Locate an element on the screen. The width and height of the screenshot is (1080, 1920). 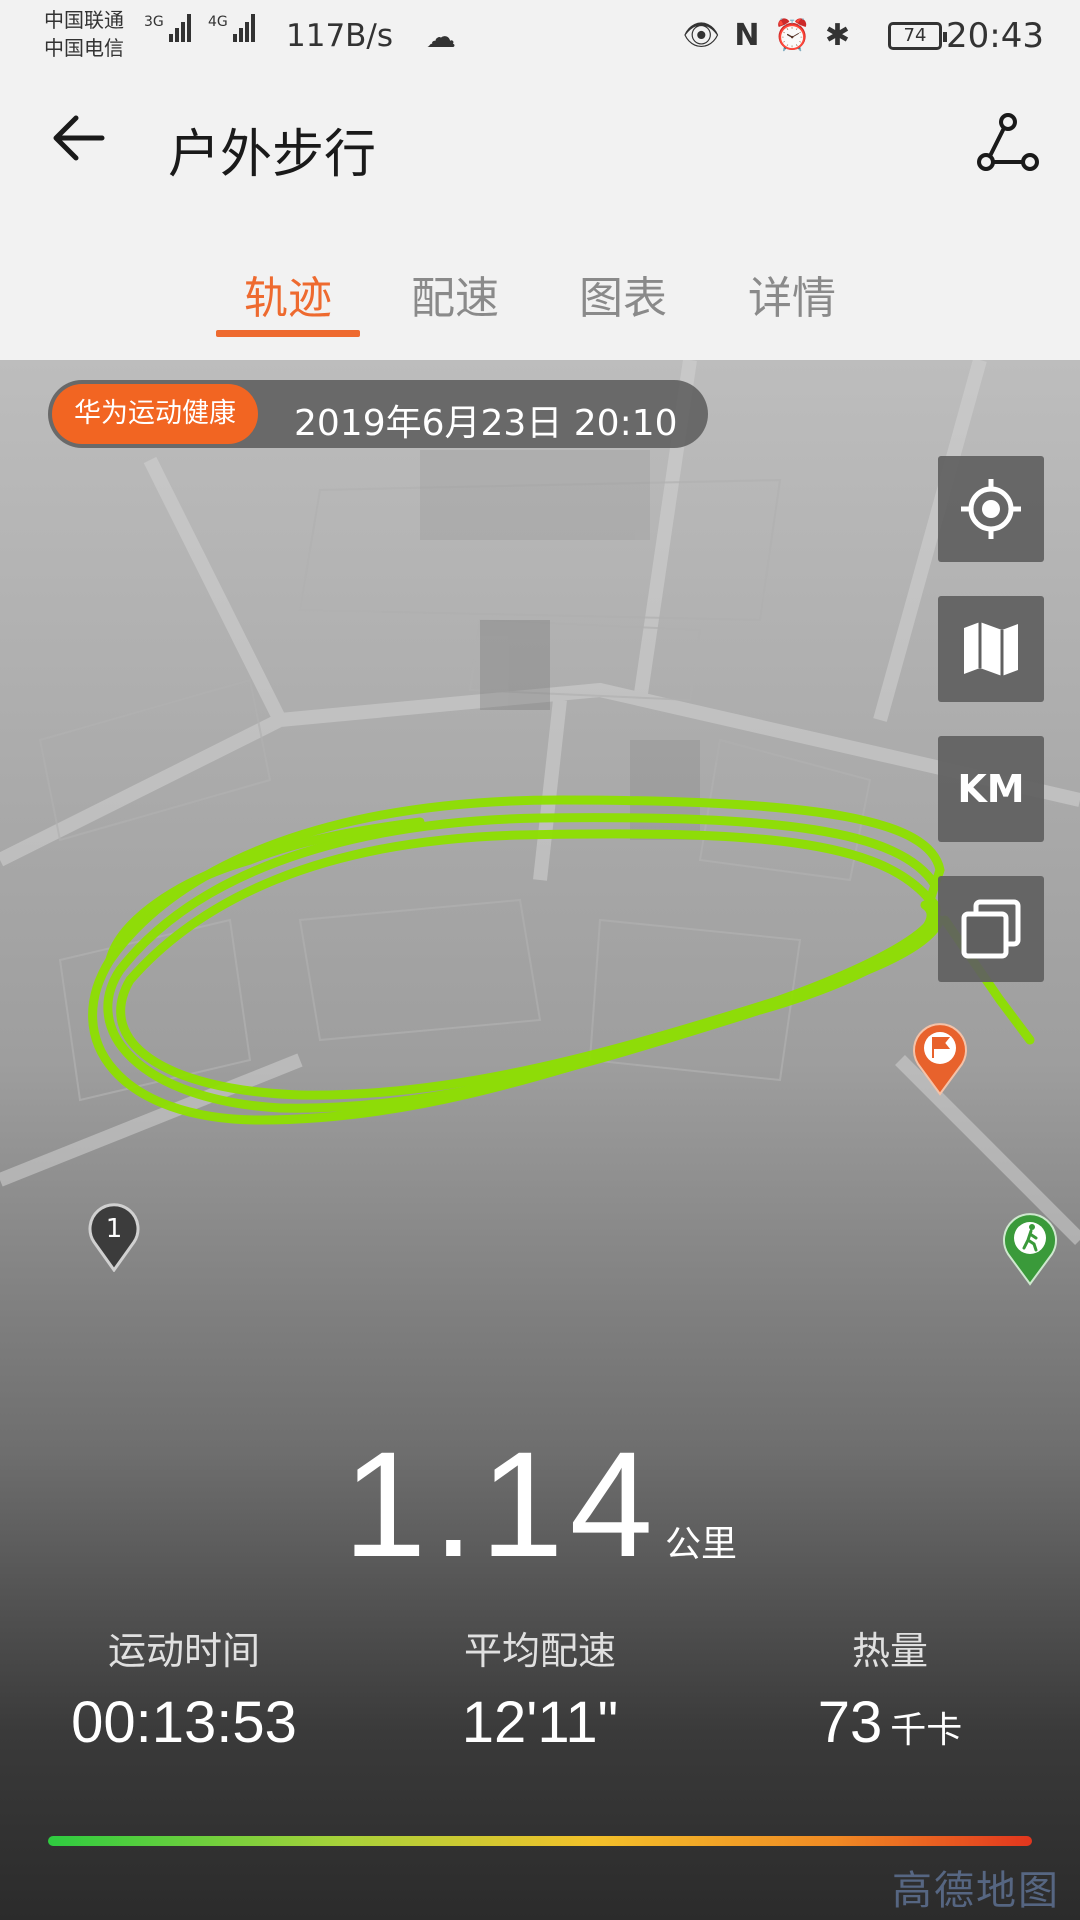
eye-icon: 👁 is located at coordinates (701, 35).